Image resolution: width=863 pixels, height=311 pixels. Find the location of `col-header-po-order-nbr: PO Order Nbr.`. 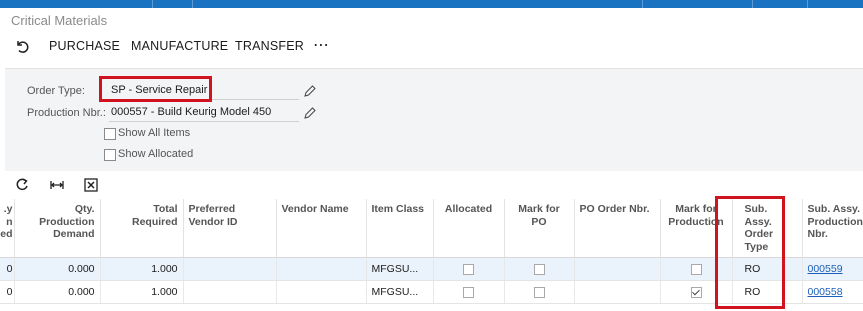

col-header-po-order-nbr: PO Order Nbr. is located at coordinates (617, 228).